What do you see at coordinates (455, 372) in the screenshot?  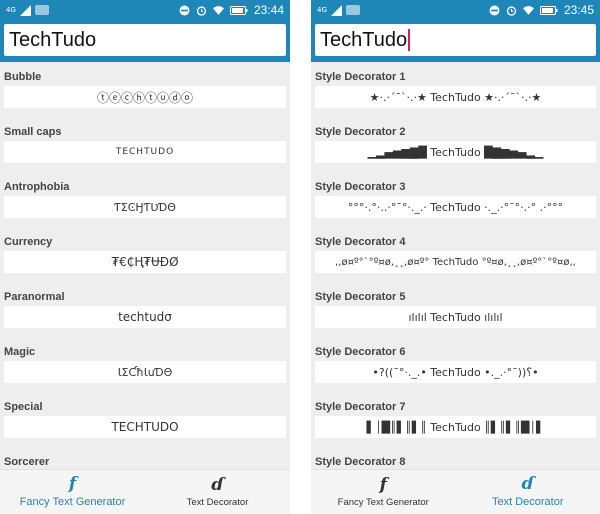 I see `style-output: •?((¯°·._.• TechTudo •._.·°¯))؟•` at bounding box center [455, 372].